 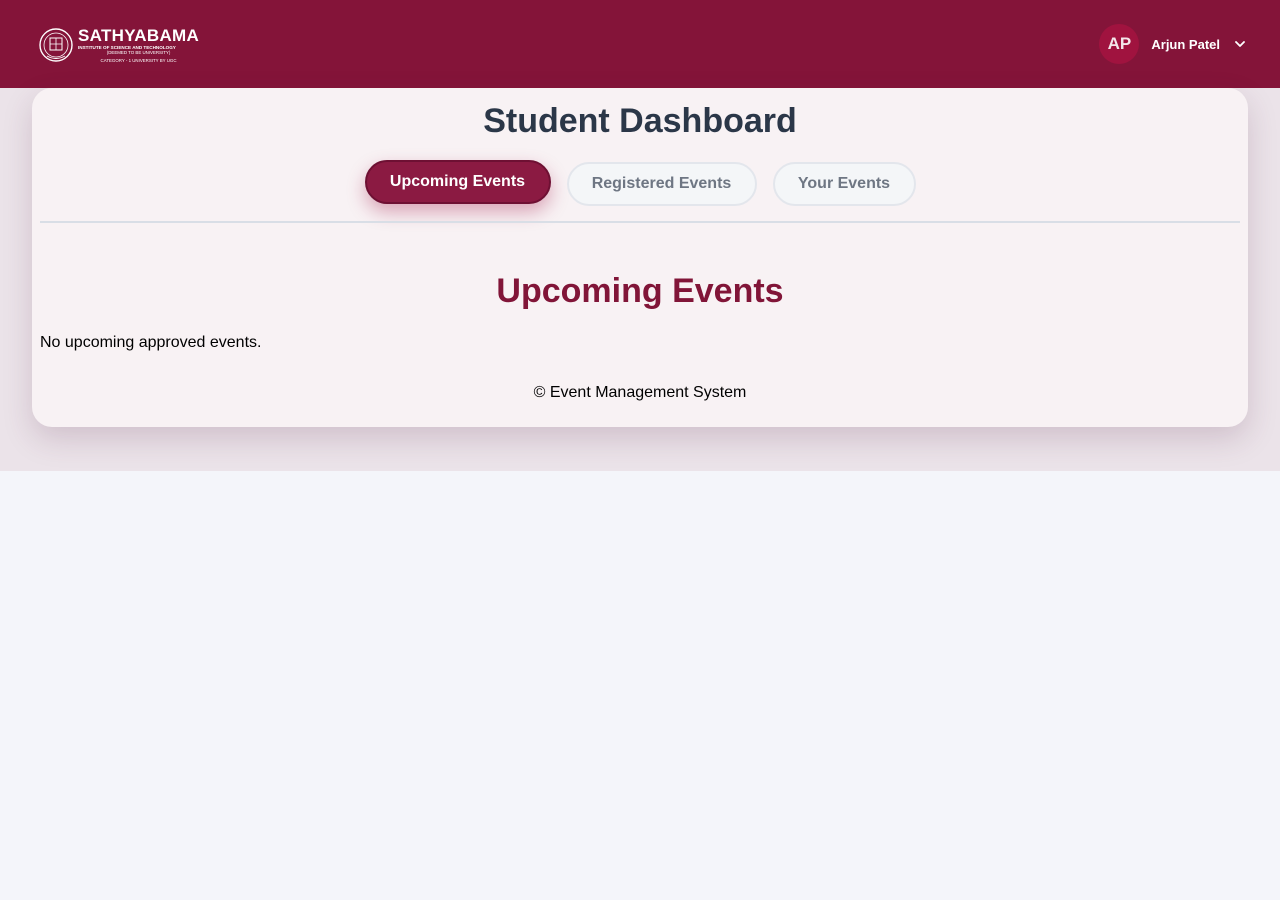 What do you see at coordinates (56, 45) in the screenshot?
I see `university-seal-icon` at bounding box center [56, 45].